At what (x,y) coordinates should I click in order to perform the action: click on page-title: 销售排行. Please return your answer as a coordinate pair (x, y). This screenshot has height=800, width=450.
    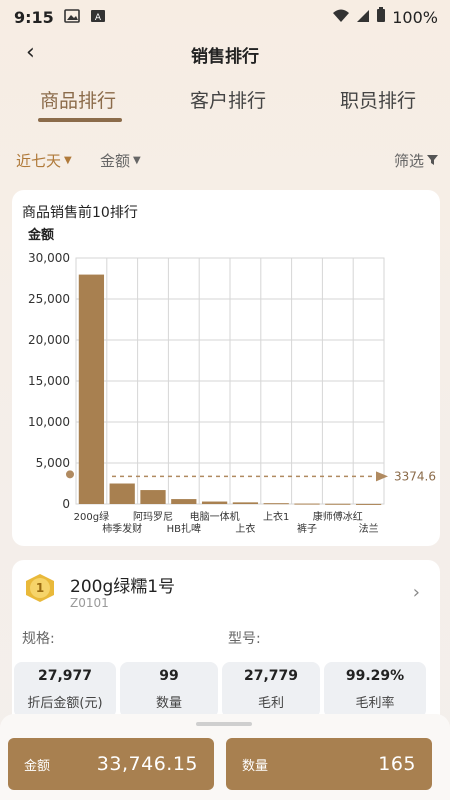
    Looking at the image, I should click on (225, 57).